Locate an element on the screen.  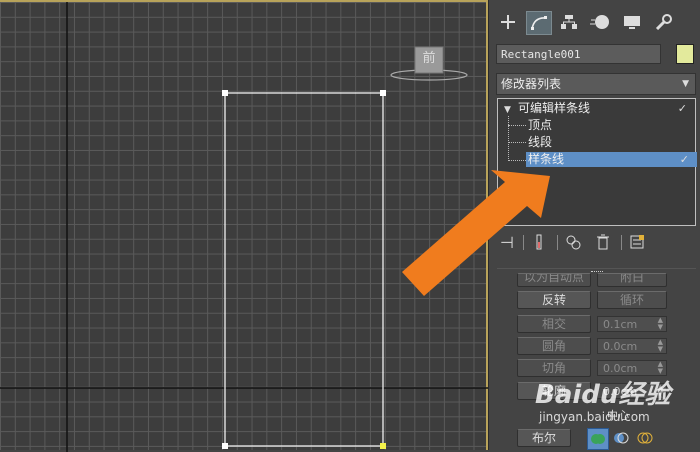
panel-tabs is located at coordinates (594, 23).